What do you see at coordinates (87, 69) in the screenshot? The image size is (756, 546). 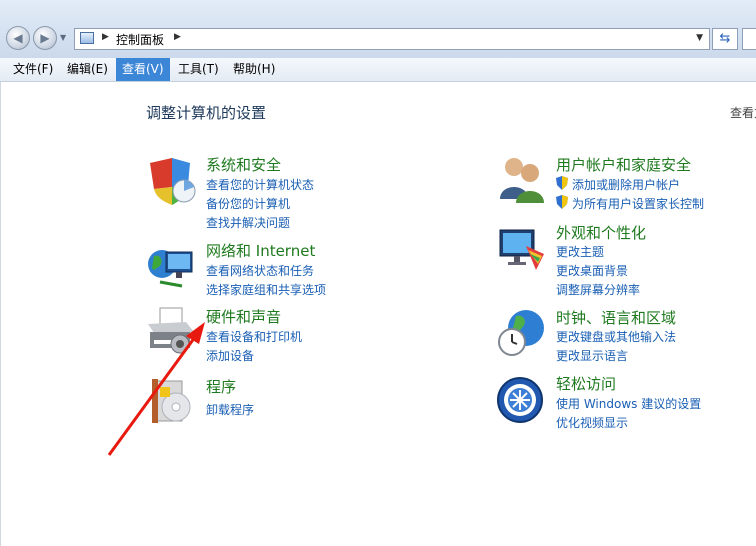 I see `menu-edit: 编辑(E)` at bounding box center [87, 69].